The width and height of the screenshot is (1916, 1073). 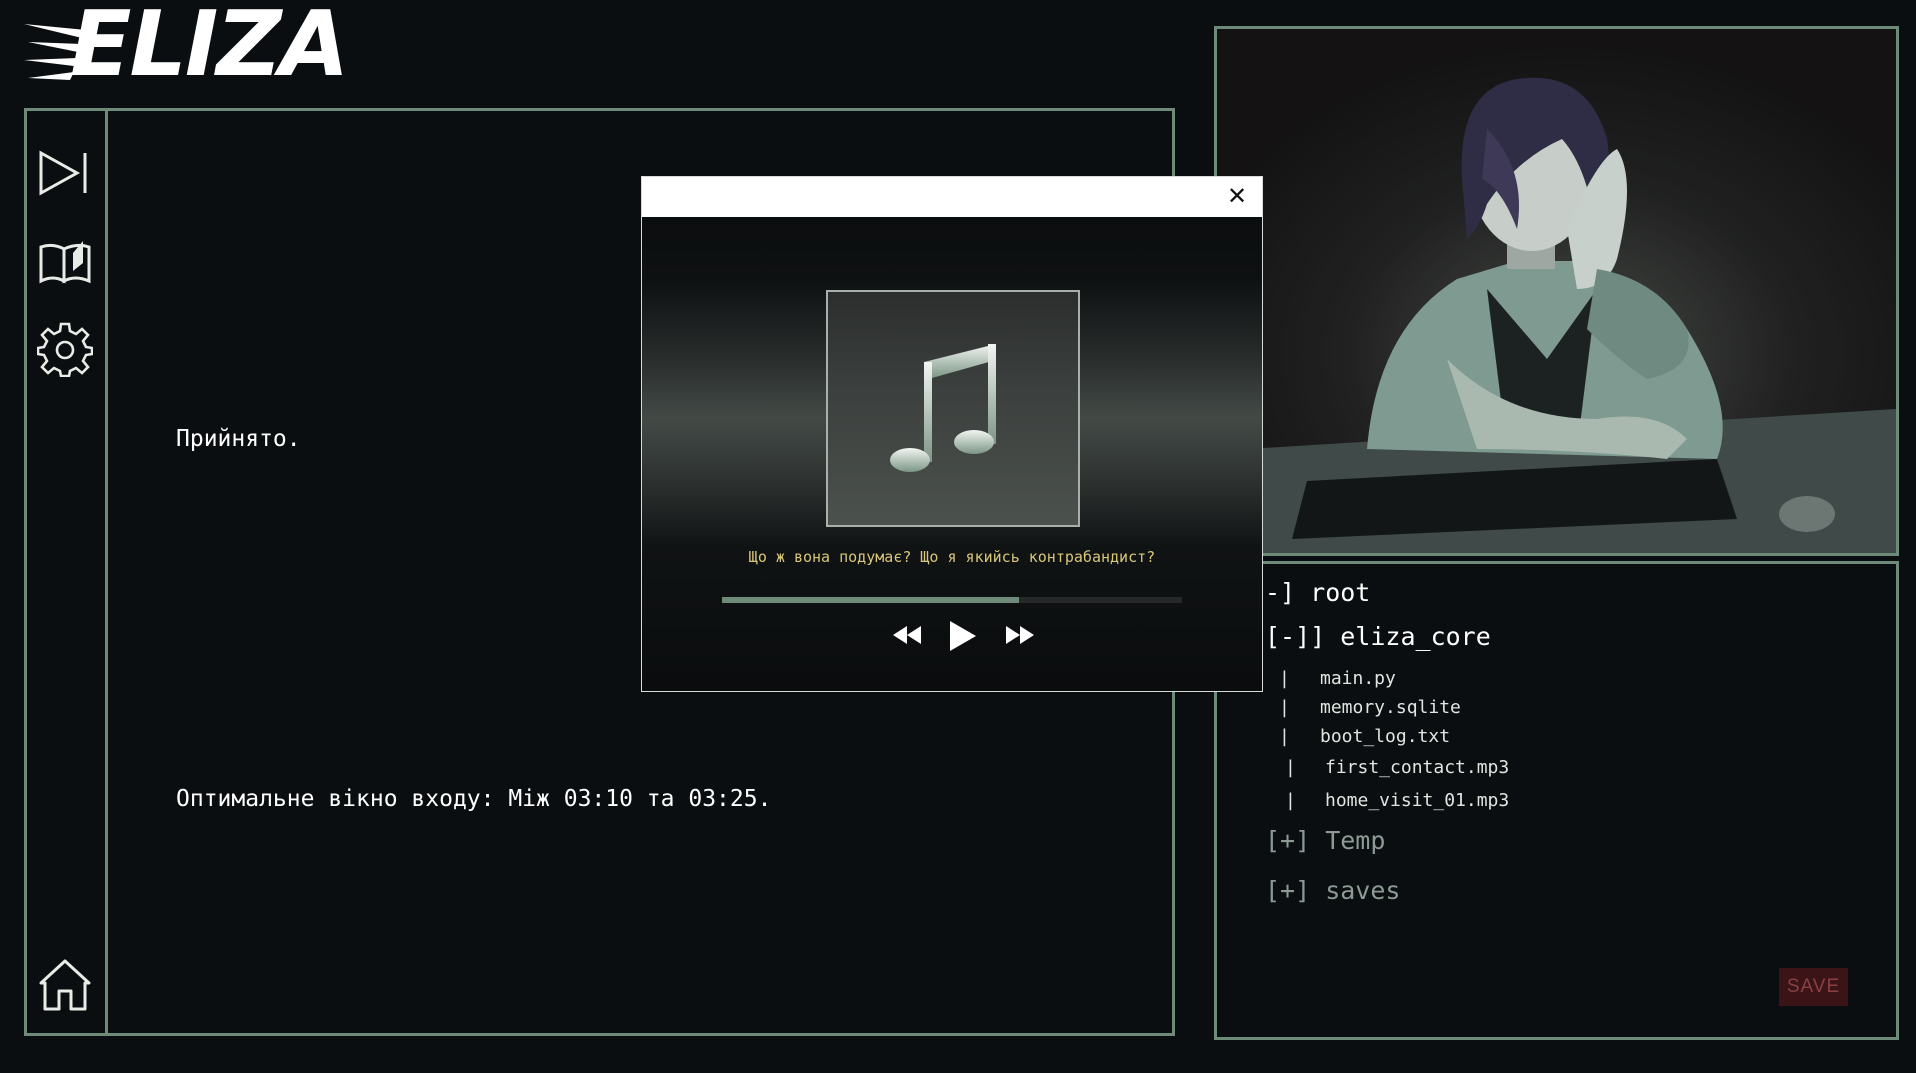 I want to click on log-book-button, so click(x=65, y=261).